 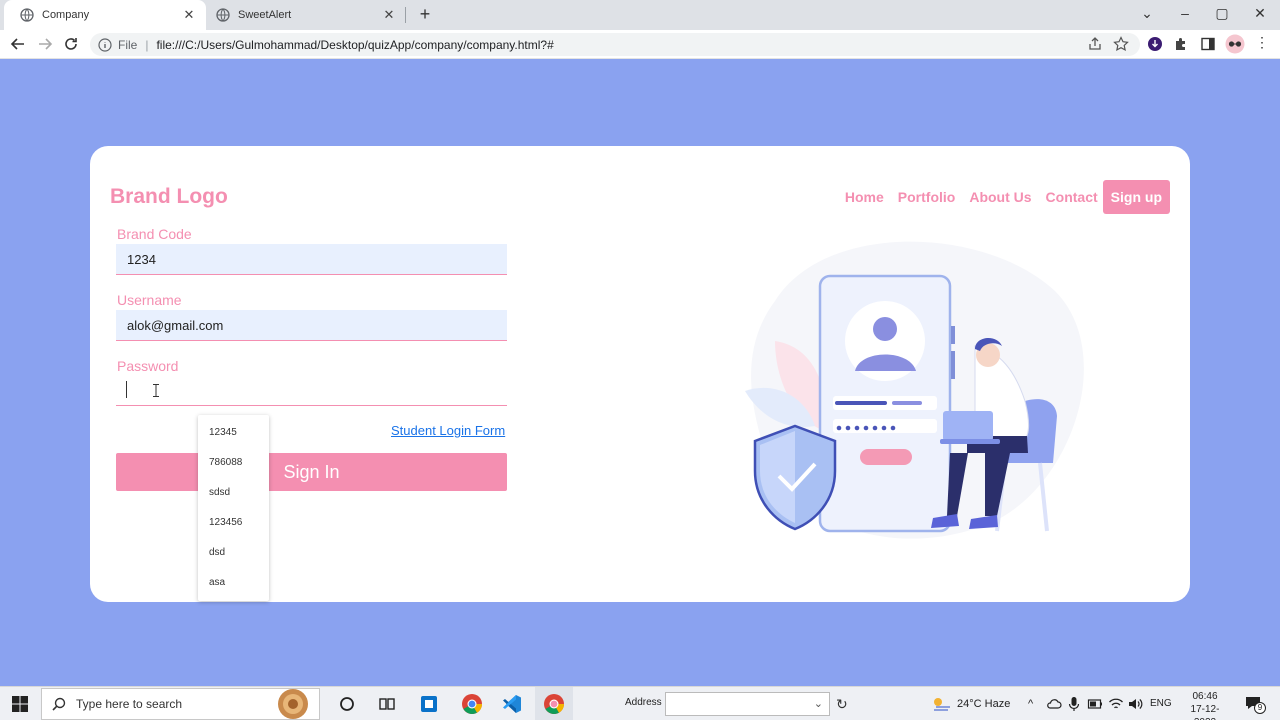 I want to click on new-tab-icon: +, so click(x=425, y=14).